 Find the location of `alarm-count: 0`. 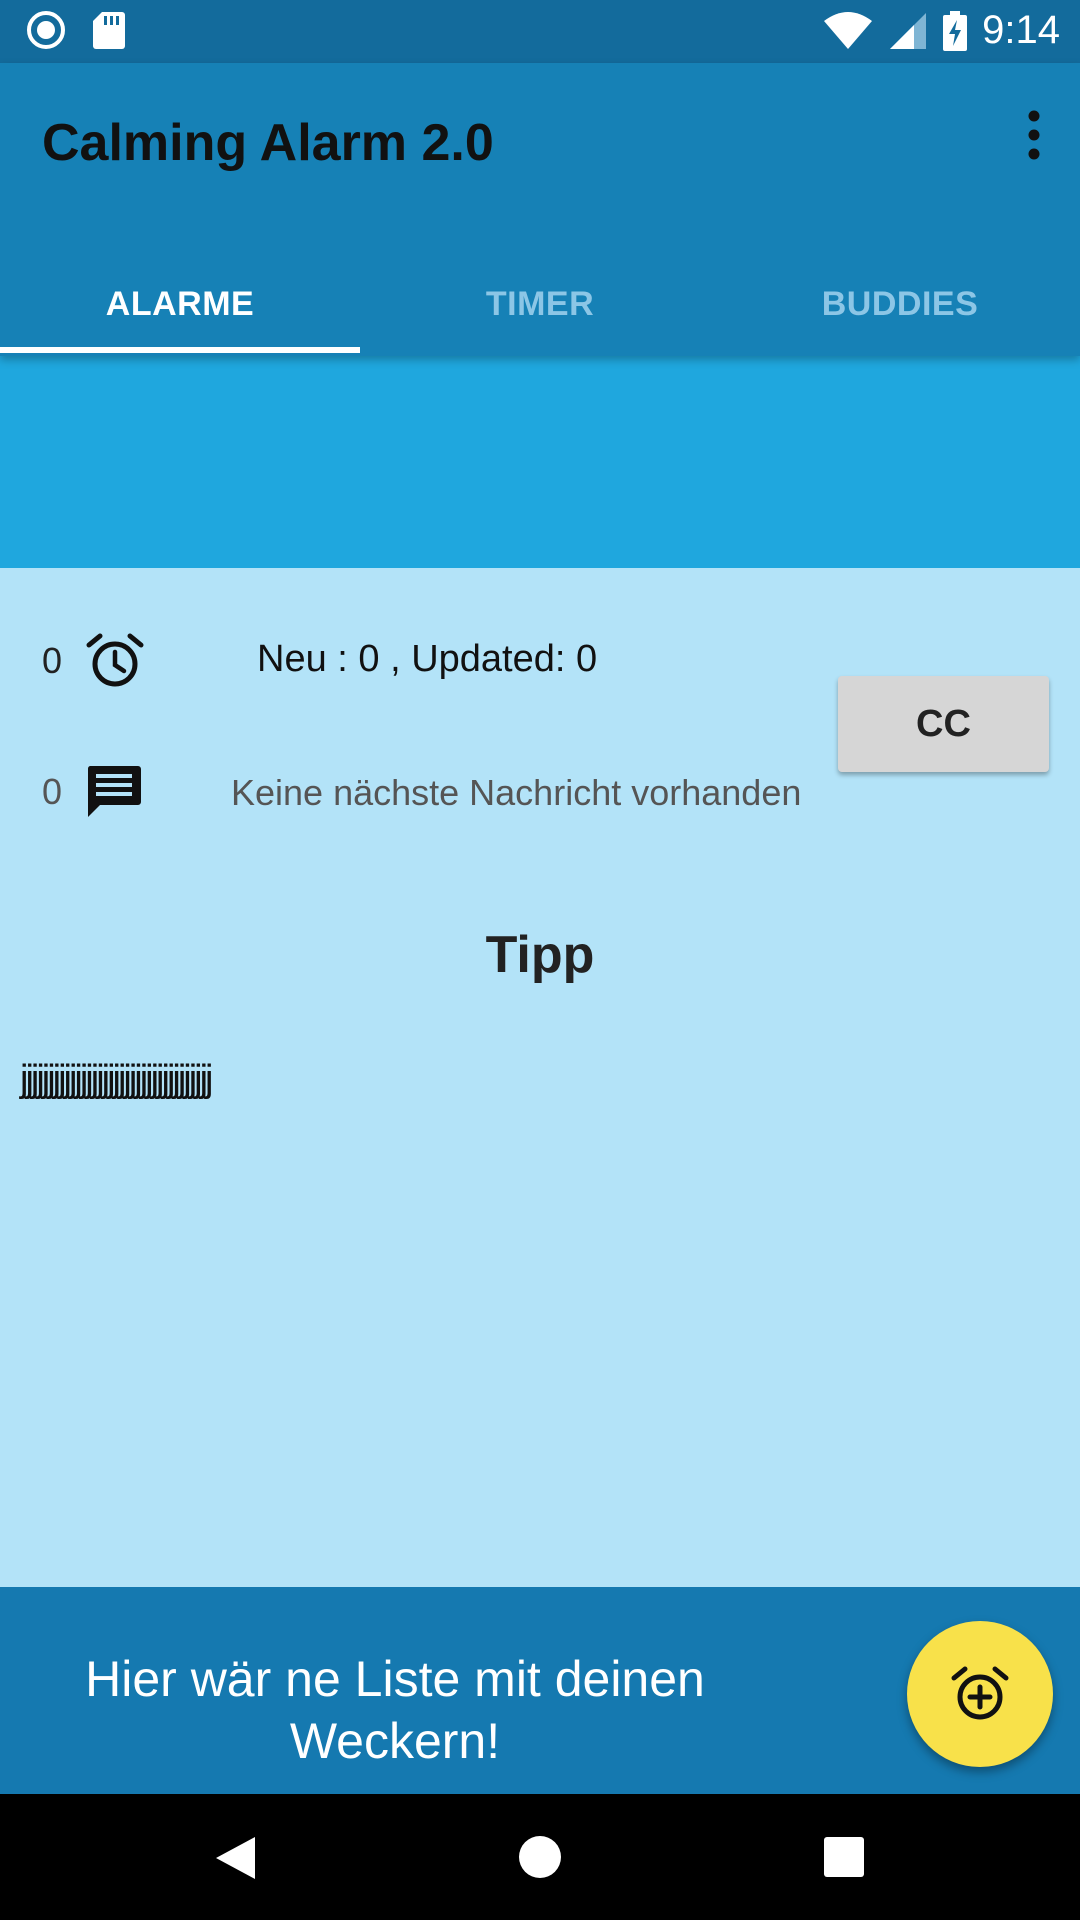

alarm-count: 0 is located at coordinates (52, 660).